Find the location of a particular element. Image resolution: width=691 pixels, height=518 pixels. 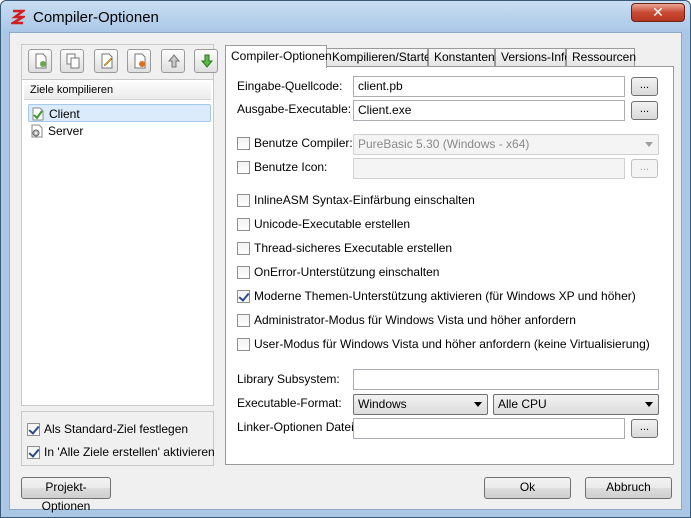

checkbox-label: InlineASM Syntax-Einfärbung einschalten is located at coordinates (364, 200).